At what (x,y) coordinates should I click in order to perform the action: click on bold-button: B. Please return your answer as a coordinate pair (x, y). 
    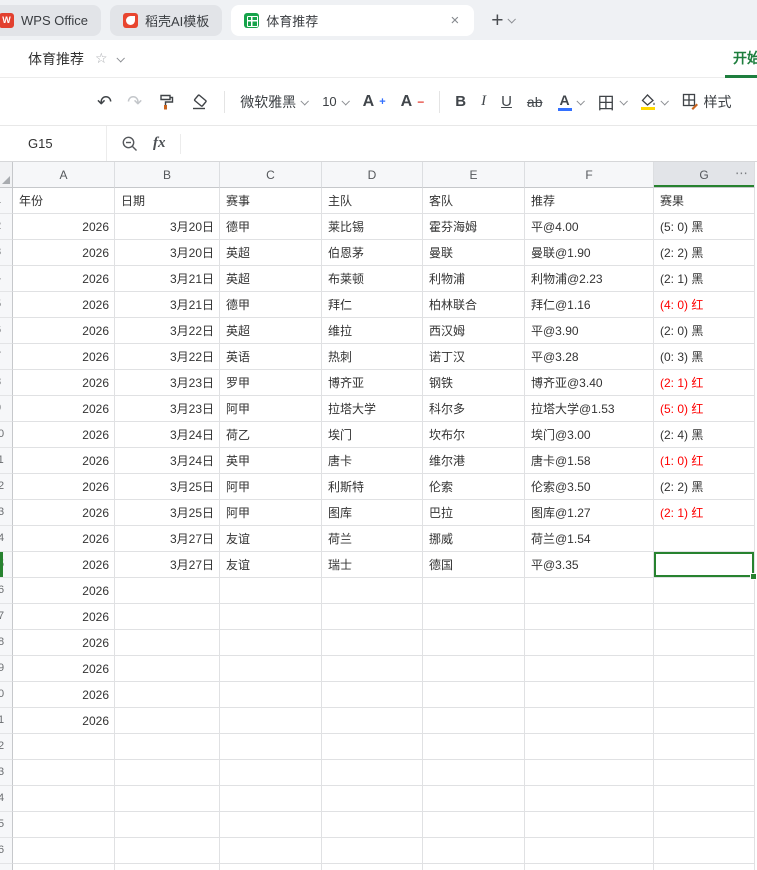
    Looking at the image, I should click on (460, 101).